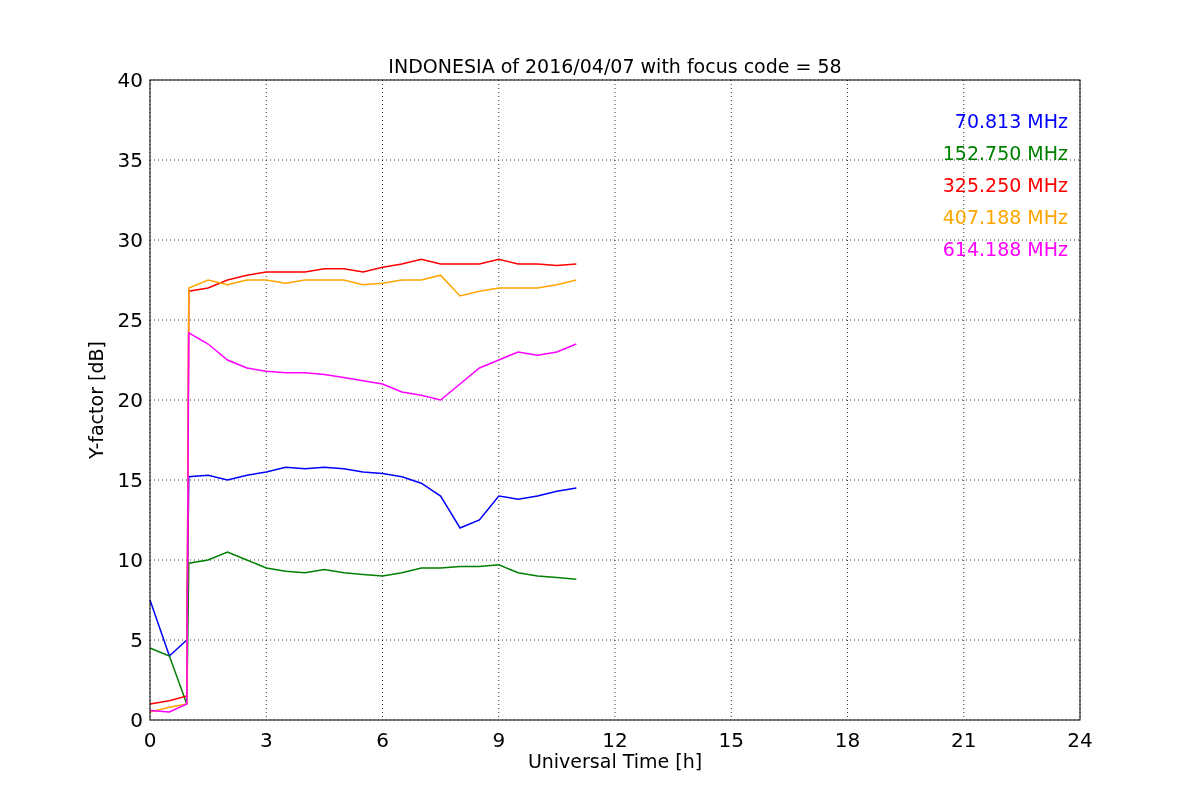 The image size is (1200, 800). Describe the element at coordinates (1011, 121) in the screenshot. I see `legend-label: 70.813 MHz` at that location.